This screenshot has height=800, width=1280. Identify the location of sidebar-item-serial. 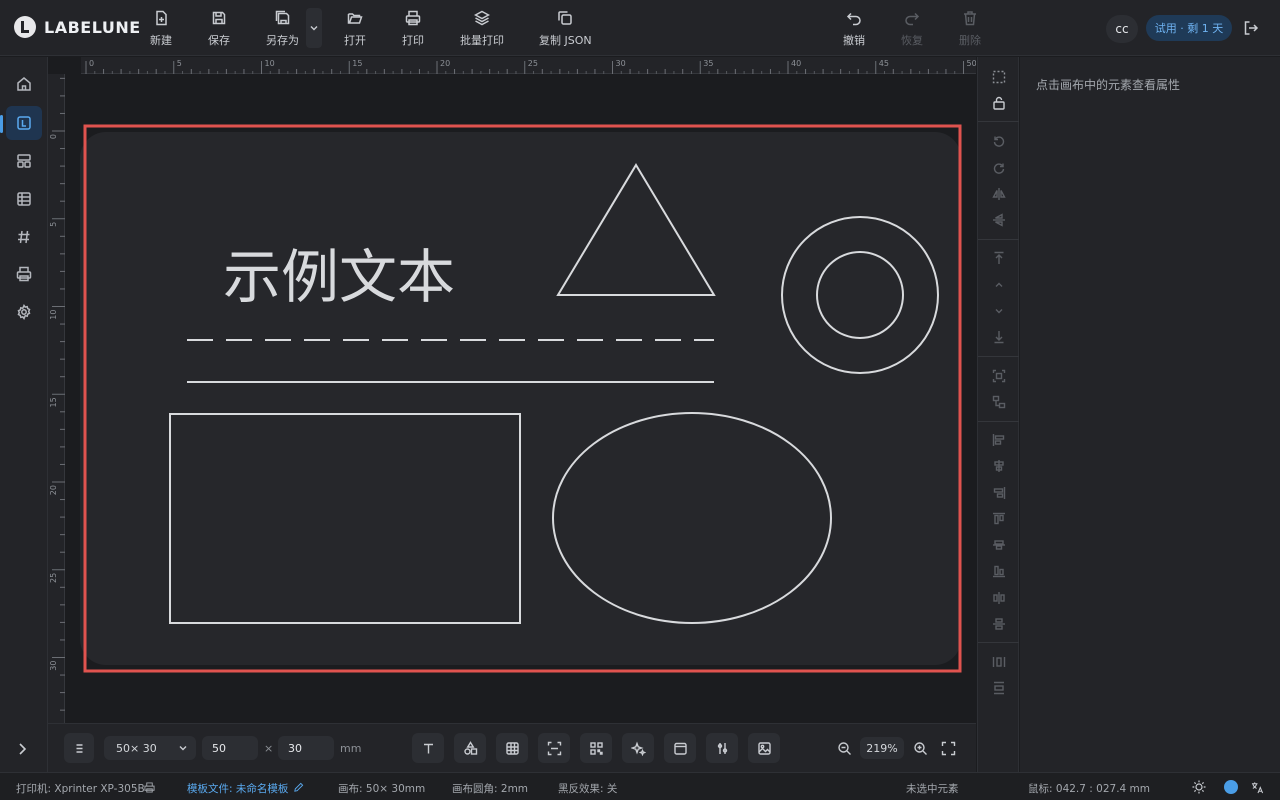
(24, 237).